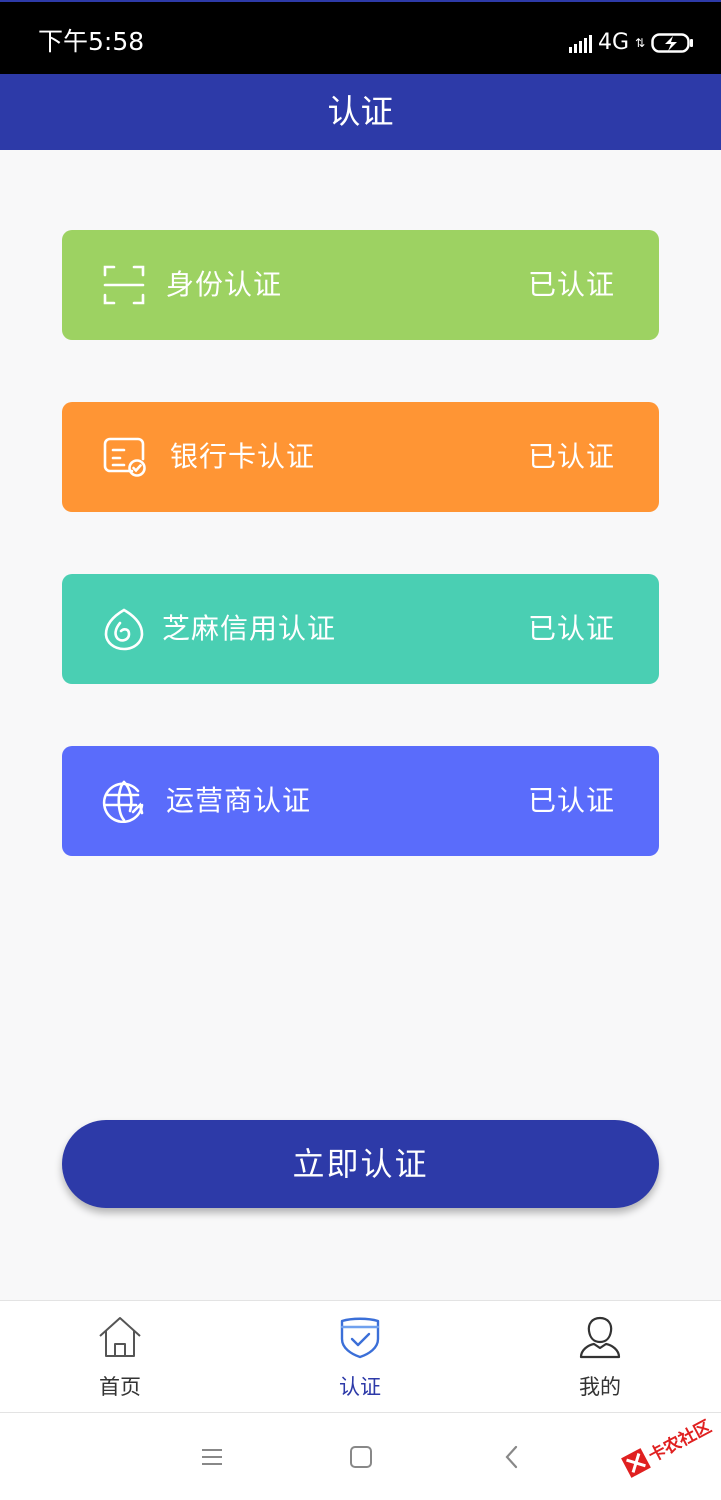 The height and width of the screenshot is (1500, 721). What do you see at coordinates (360, 1338) in the screenshot?
I see `shield-check-icon` at bounding box center [360, 1338].